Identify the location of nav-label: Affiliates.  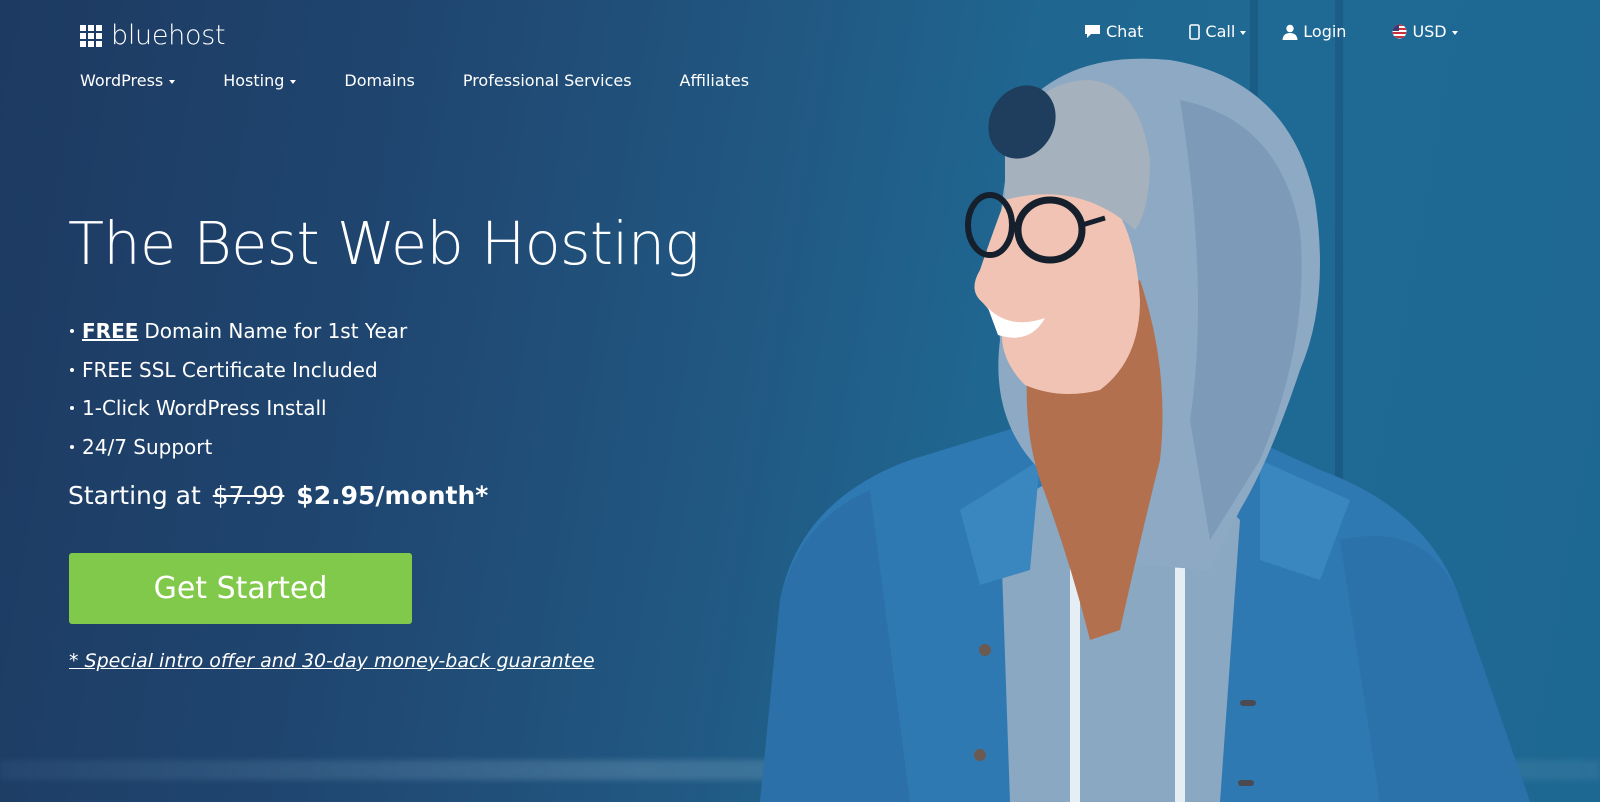
(714, 80).